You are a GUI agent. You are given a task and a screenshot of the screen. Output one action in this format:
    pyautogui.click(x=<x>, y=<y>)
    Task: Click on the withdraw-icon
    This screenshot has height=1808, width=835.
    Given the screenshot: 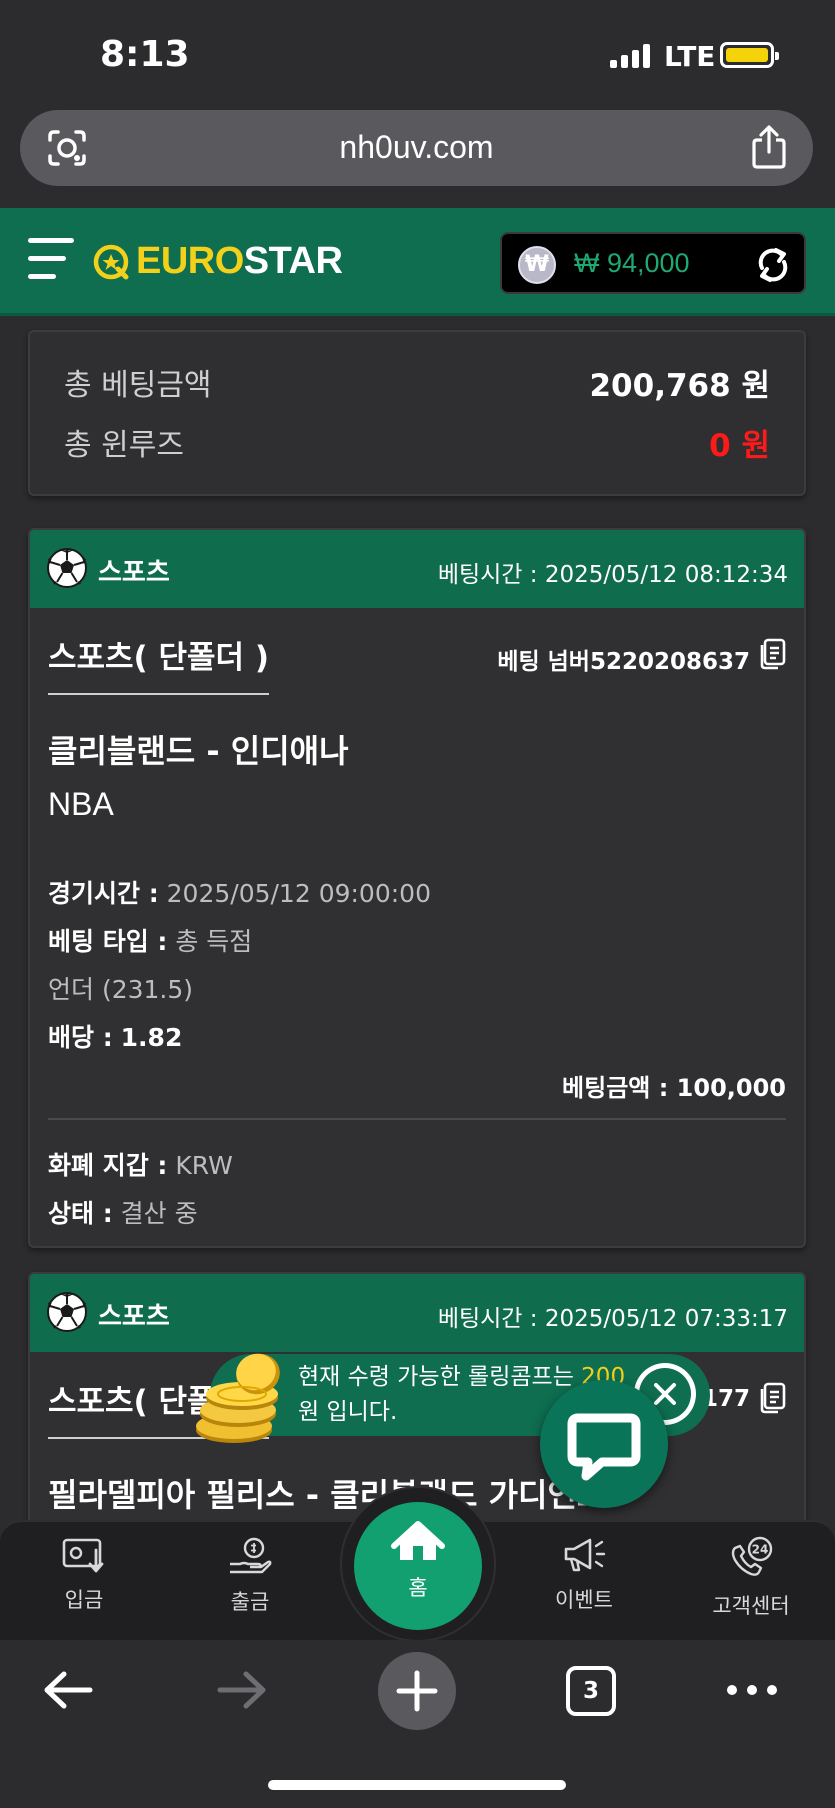 What is the action you would take?
    pyautogui.click(x=251, y=1555)
    